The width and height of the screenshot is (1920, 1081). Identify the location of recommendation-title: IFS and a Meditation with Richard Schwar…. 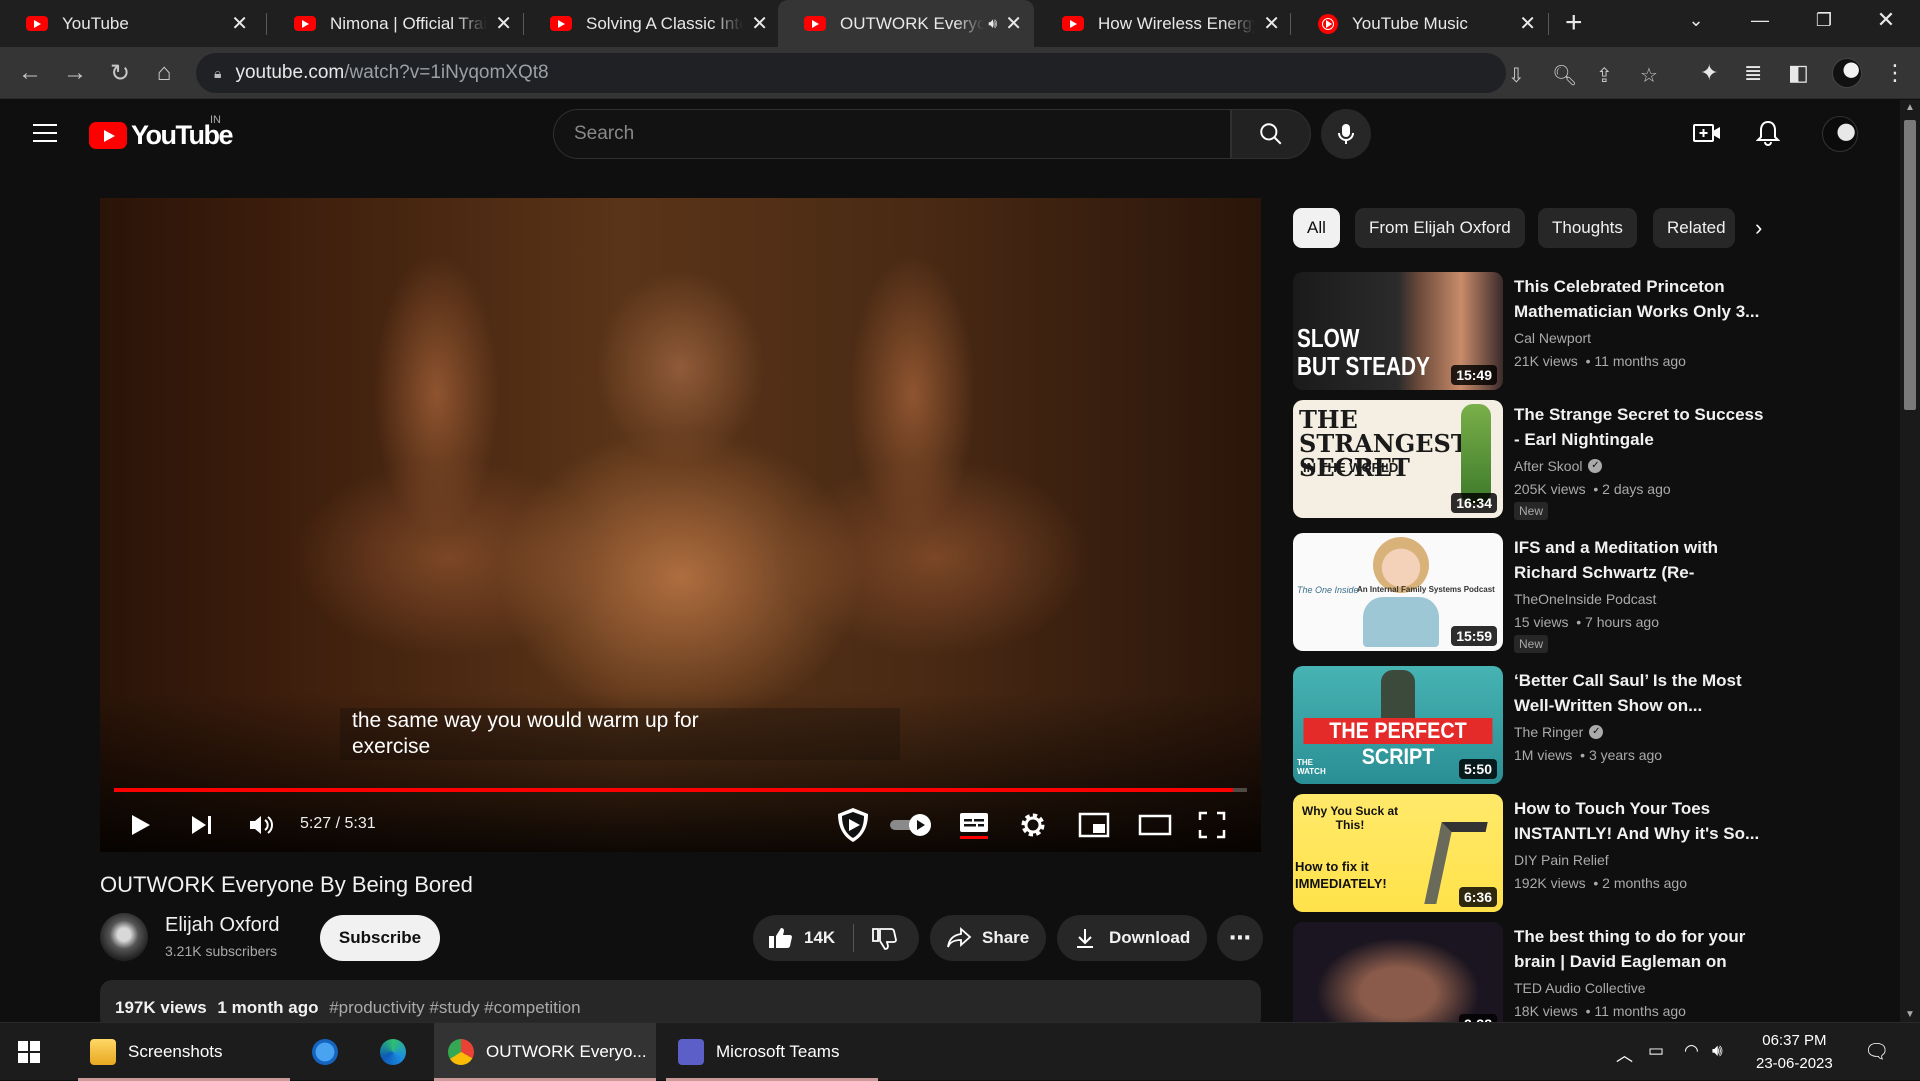
(1639, 561).